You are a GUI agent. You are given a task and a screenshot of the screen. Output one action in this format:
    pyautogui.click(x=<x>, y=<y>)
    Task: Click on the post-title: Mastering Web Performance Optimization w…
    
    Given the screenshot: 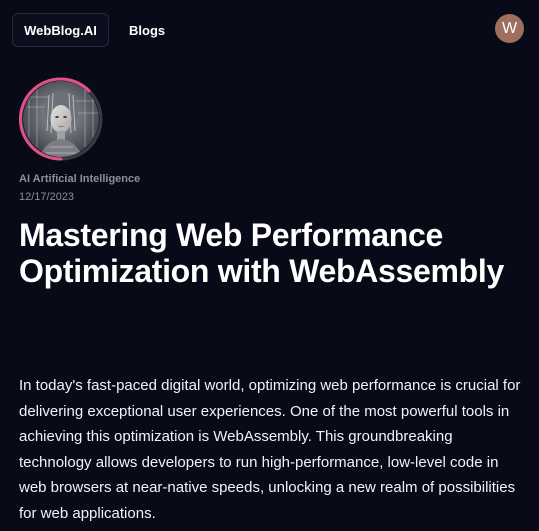 What is the action you would take?
    pyautogui.click(x=261, y=253)
    